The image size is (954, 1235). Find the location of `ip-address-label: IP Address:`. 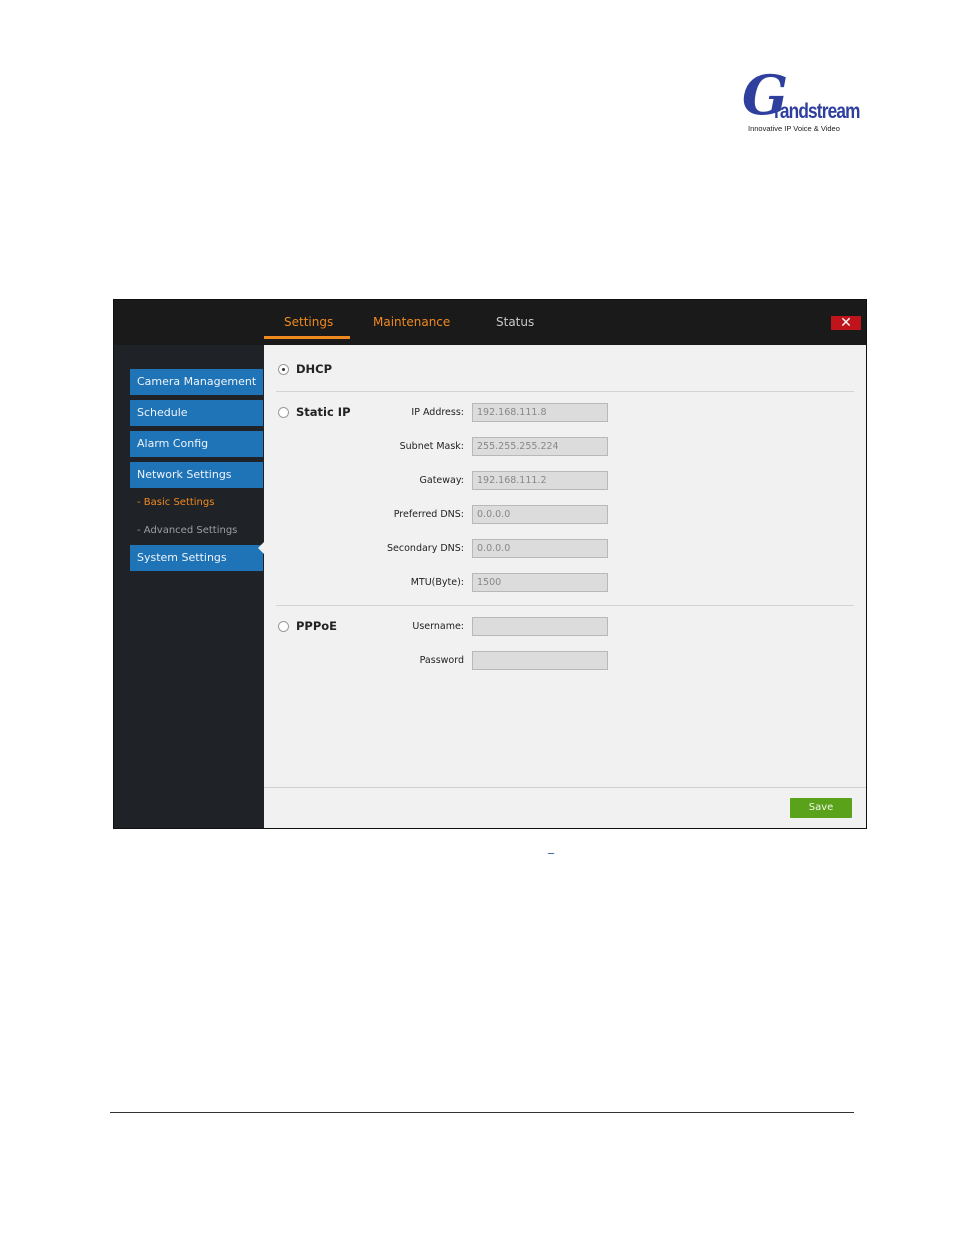

ip-address-label: IP Address: is located at coordinates (437, 412).